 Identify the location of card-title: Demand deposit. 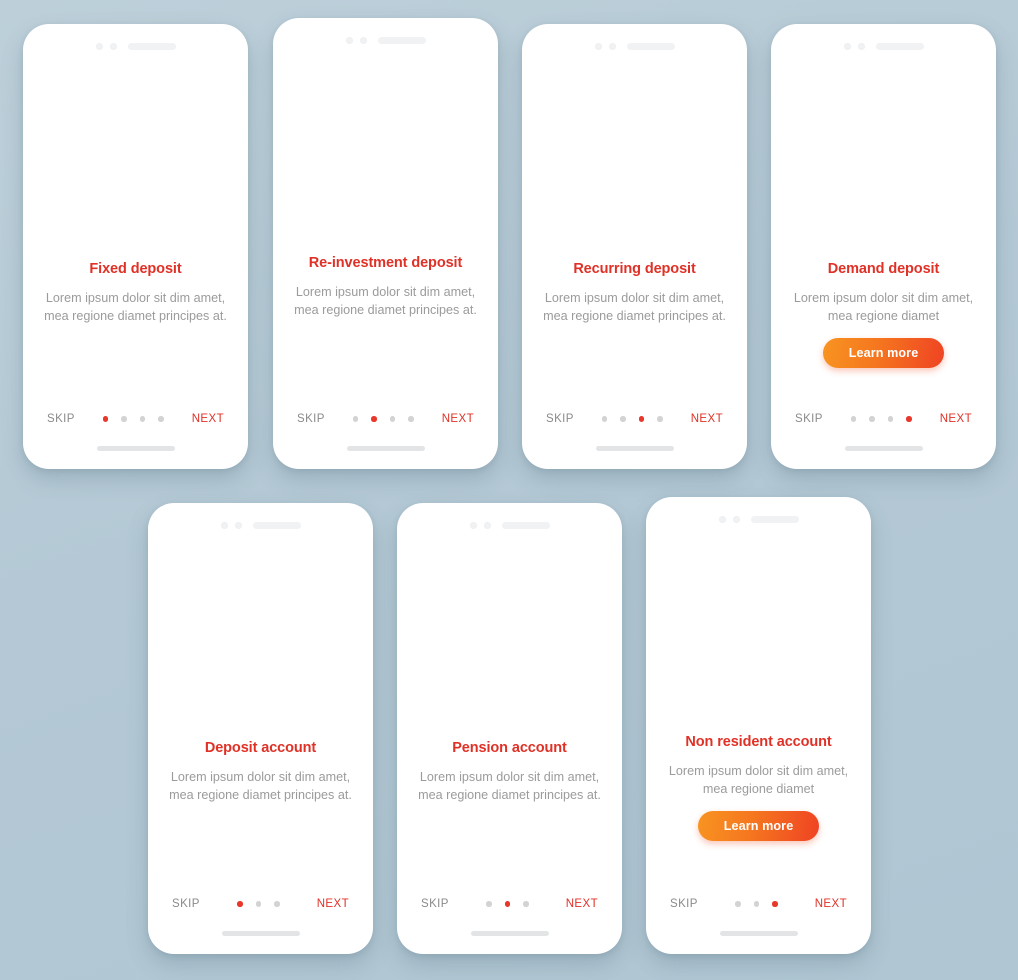
(883, 269).